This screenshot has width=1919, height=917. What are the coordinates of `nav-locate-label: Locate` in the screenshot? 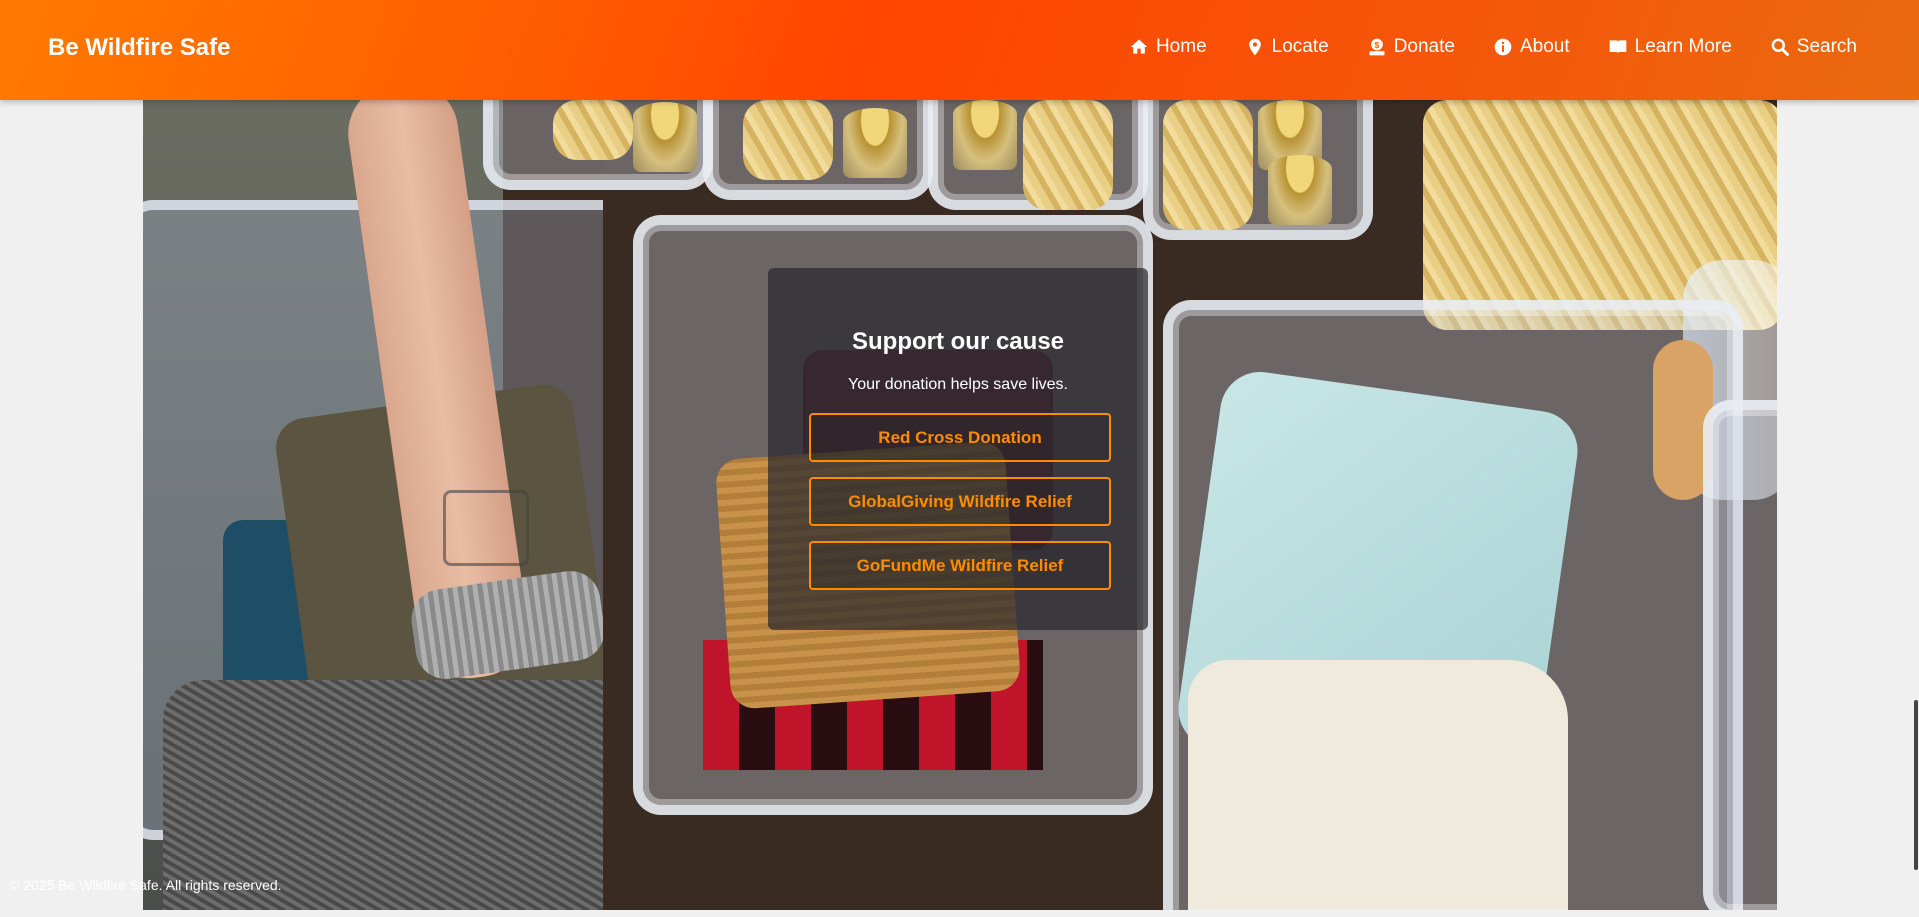 It's located at (1300, 46).